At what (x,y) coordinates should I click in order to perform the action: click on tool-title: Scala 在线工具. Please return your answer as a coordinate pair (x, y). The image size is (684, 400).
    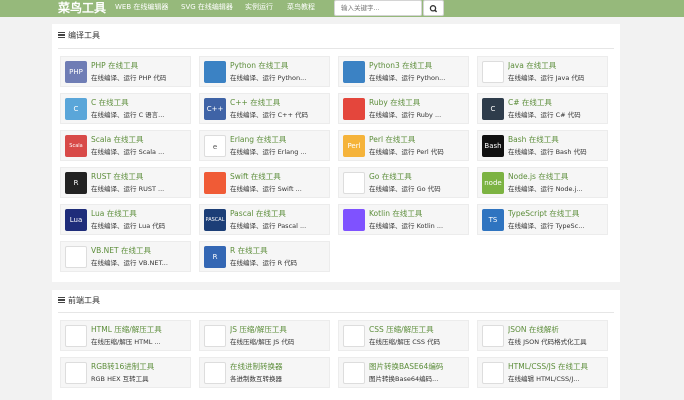
    Looking at the image, I should click on (140, 140).